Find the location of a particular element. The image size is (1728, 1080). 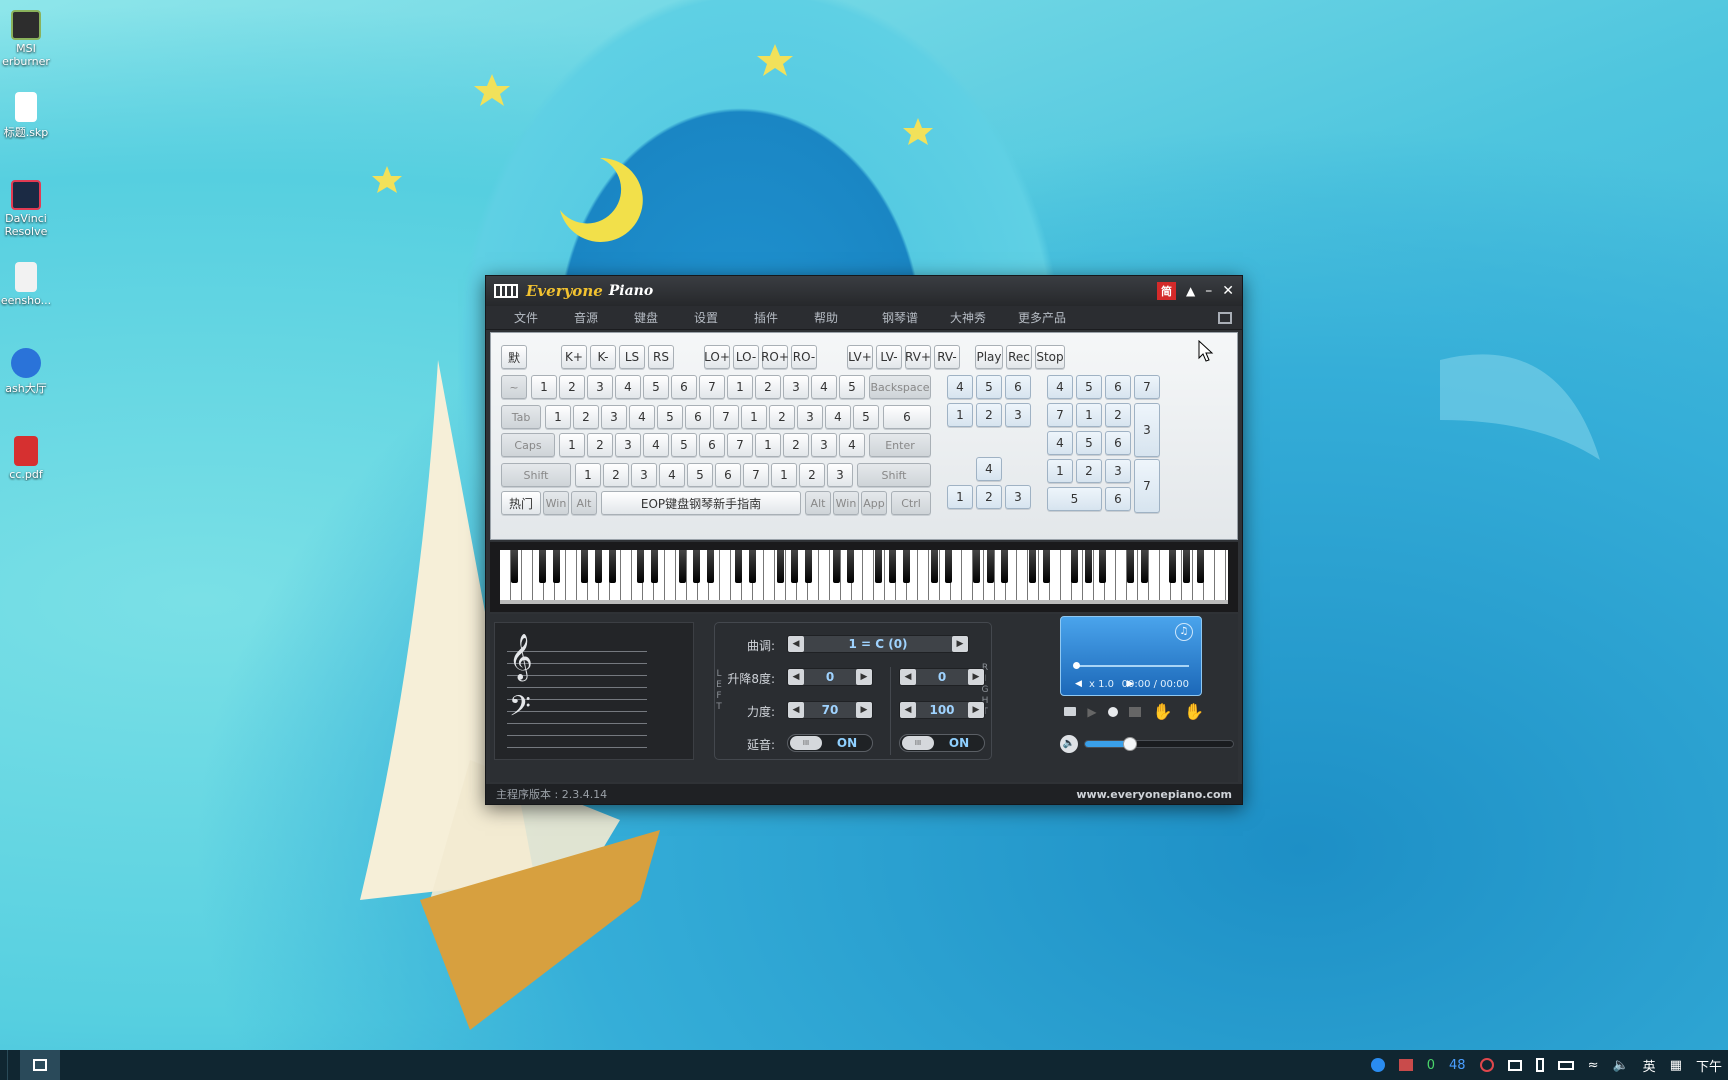

desktop-icon-msi: MSI erburner is located at coordinates (26, 39).